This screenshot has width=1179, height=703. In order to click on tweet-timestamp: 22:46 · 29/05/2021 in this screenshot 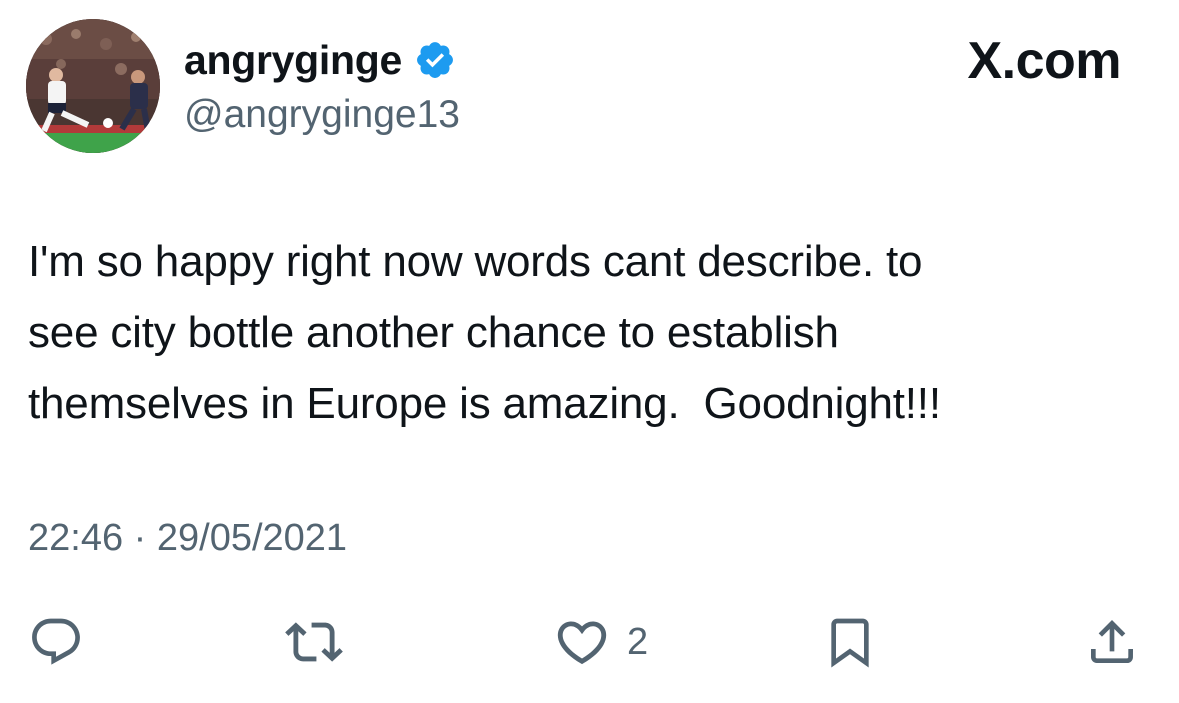, I will do `click(187, 538)`.